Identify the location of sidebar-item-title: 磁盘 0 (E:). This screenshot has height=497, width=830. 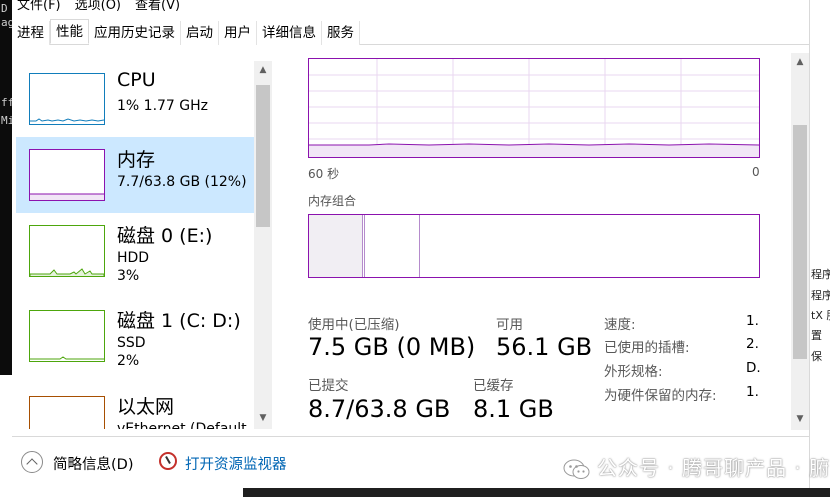
(165, 236).